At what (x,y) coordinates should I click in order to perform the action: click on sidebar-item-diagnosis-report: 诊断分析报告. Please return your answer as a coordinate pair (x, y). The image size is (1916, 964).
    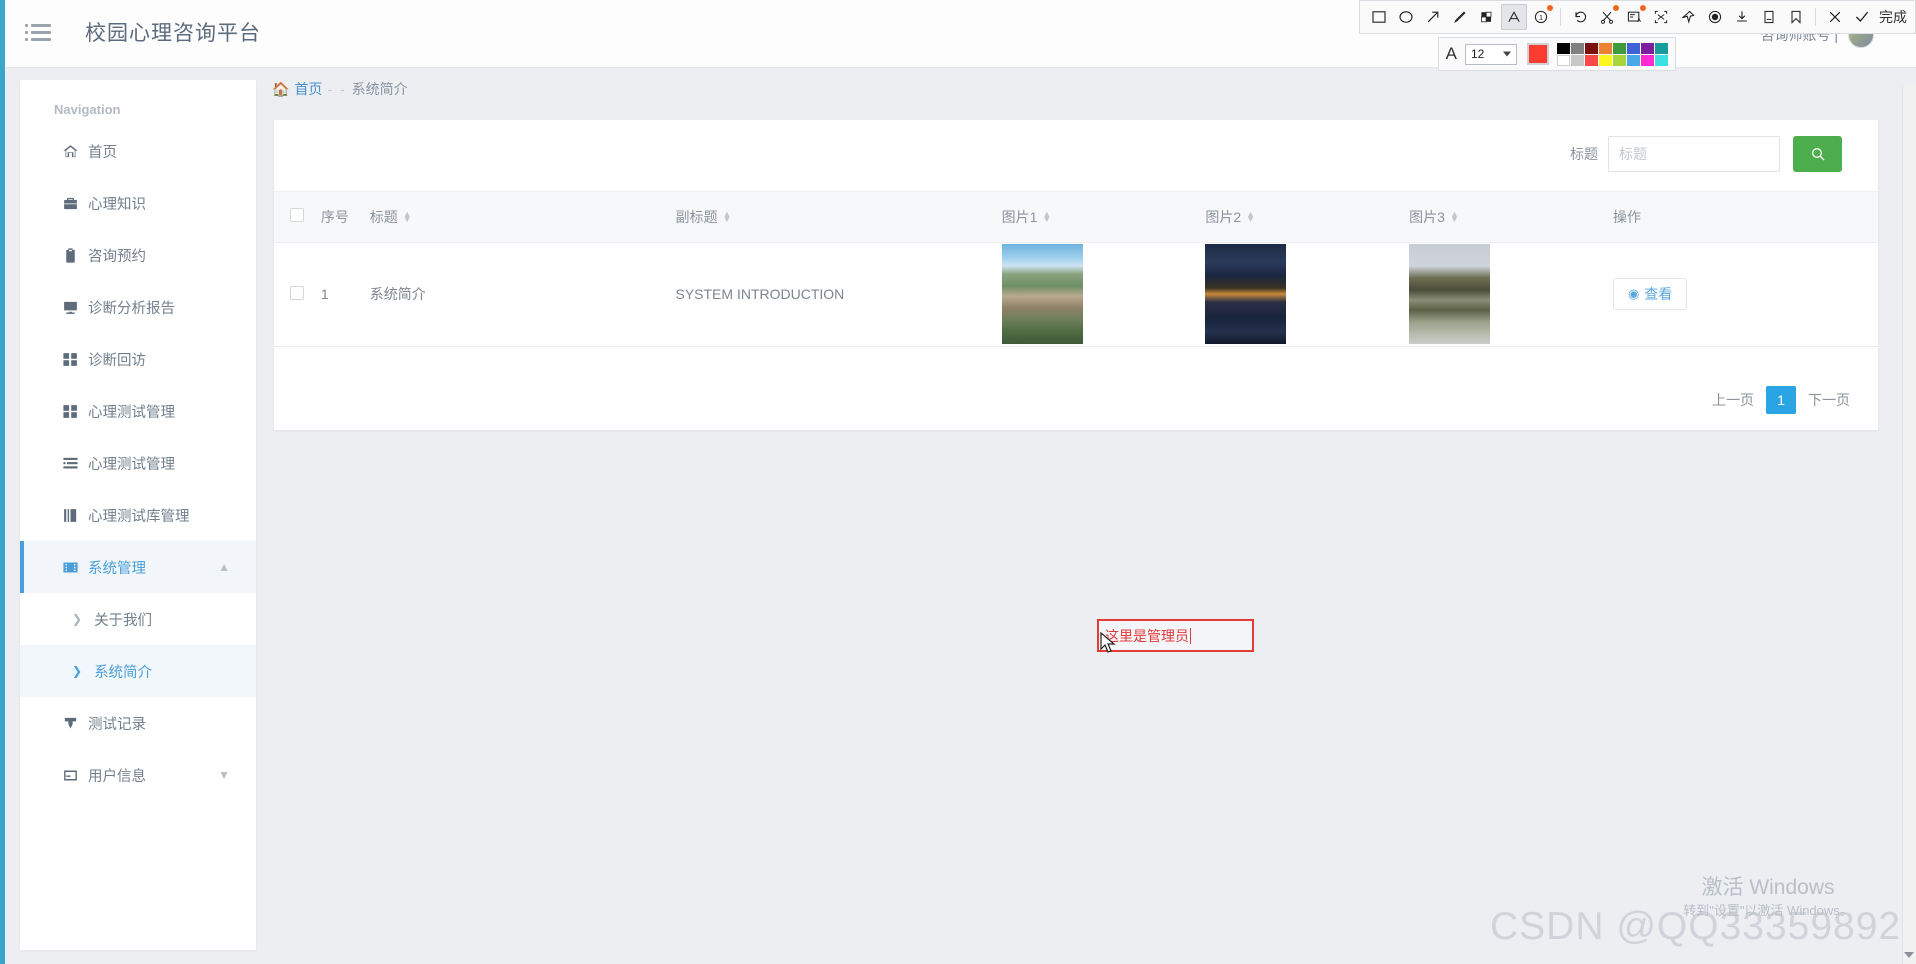
    Looking at the image, I should click on (138, 307).